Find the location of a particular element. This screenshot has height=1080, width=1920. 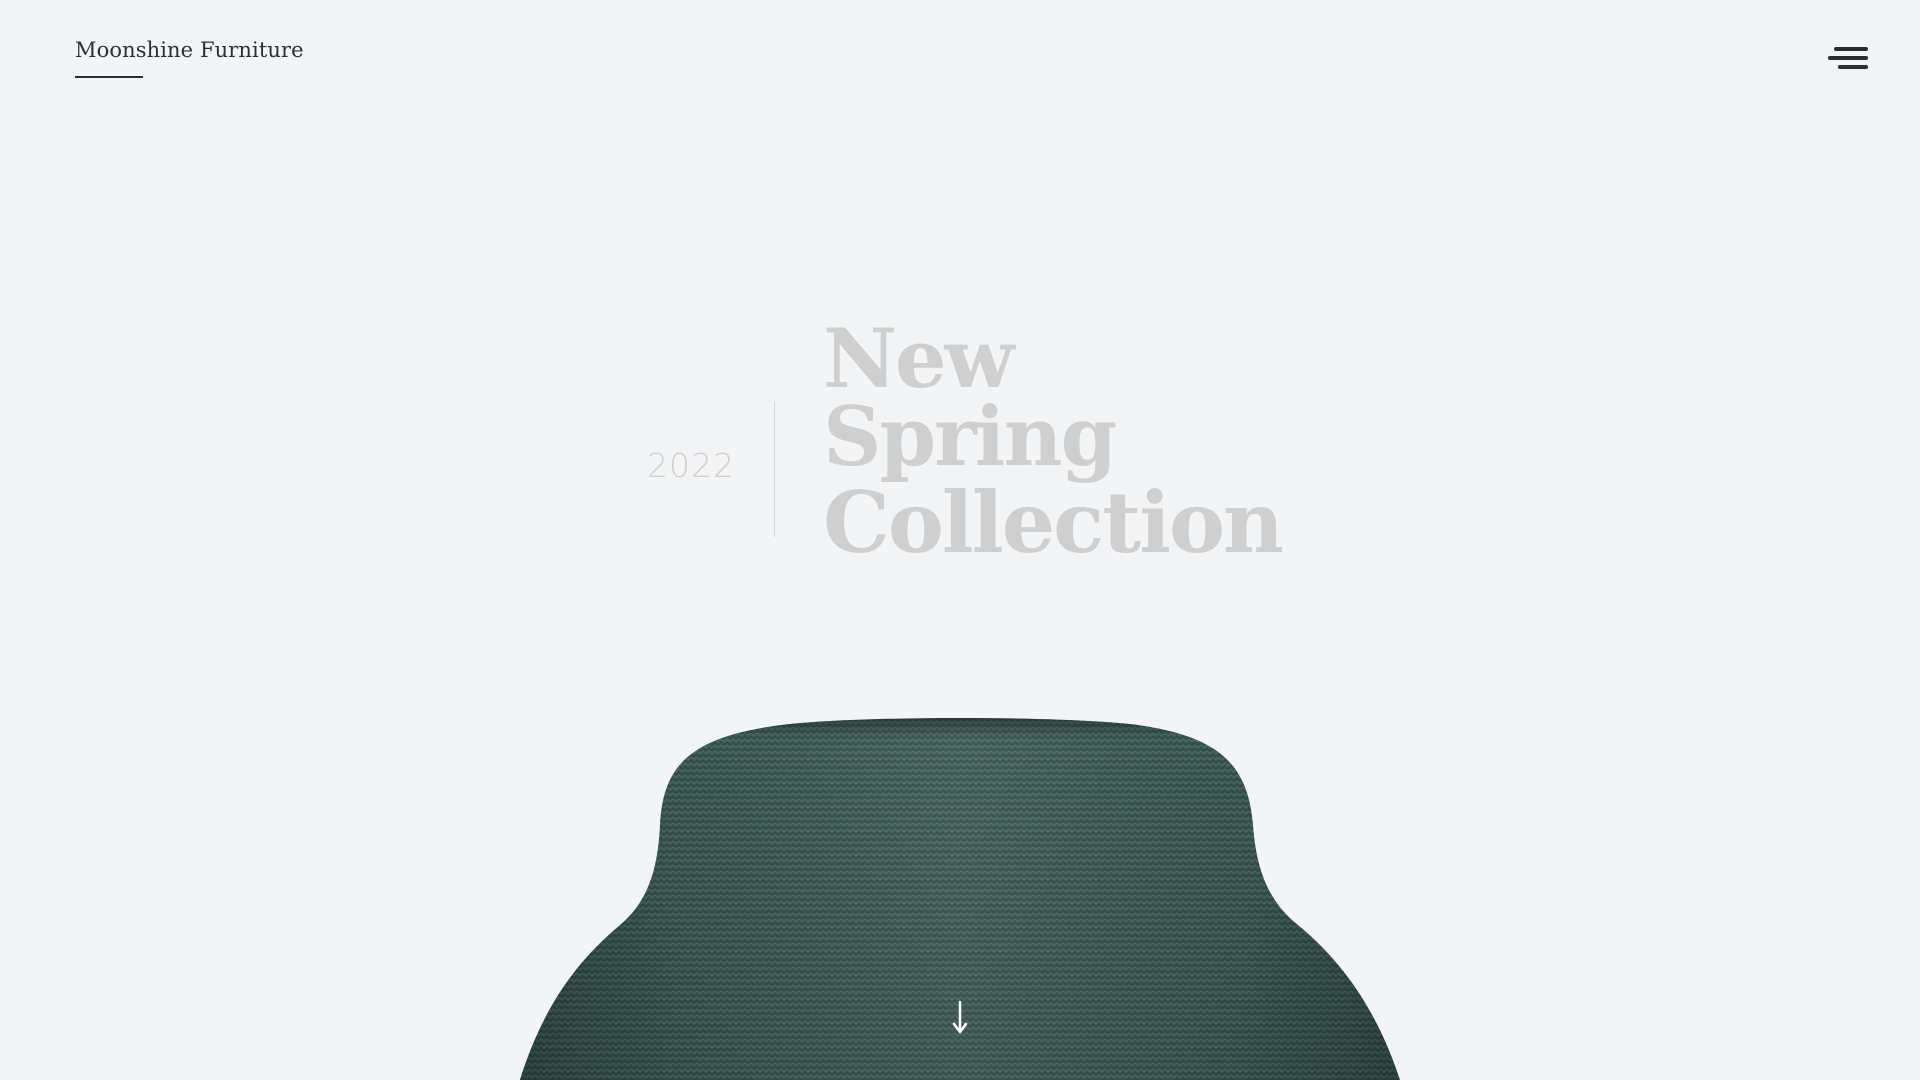

menu-line-middle is located at coordinates (1848, 58).